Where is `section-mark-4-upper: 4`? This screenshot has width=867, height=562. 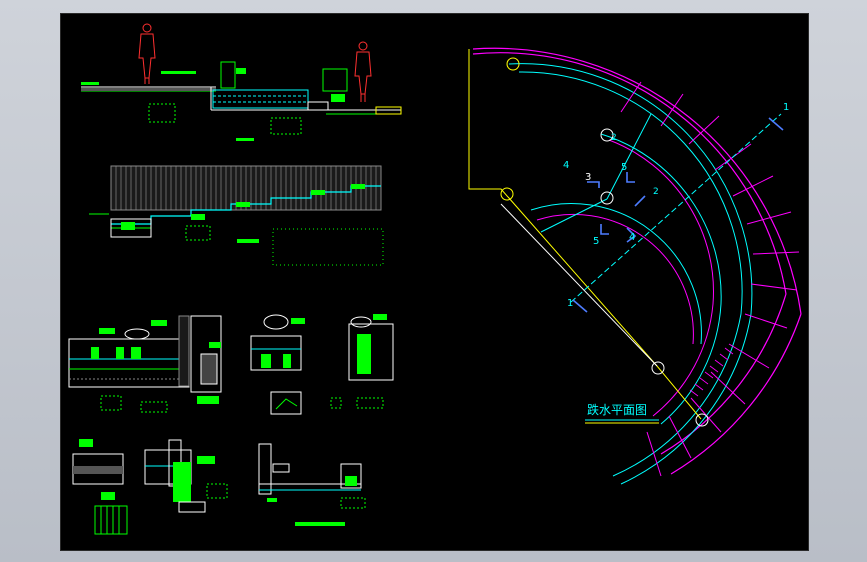 section-mark-4-upper: 4 is located at coordinates (566, 165).